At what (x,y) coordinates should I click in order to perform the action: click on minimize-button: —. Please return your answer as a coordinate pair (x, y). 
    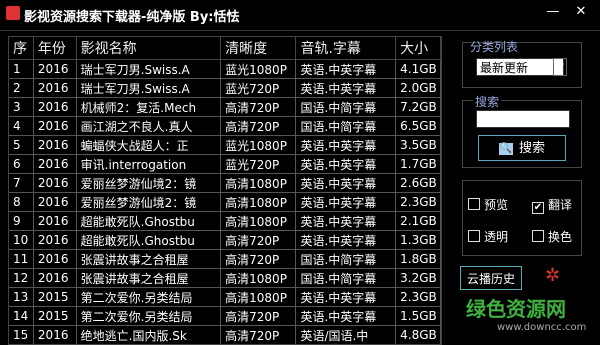
    Looking at the image, I should click on (553, 12).